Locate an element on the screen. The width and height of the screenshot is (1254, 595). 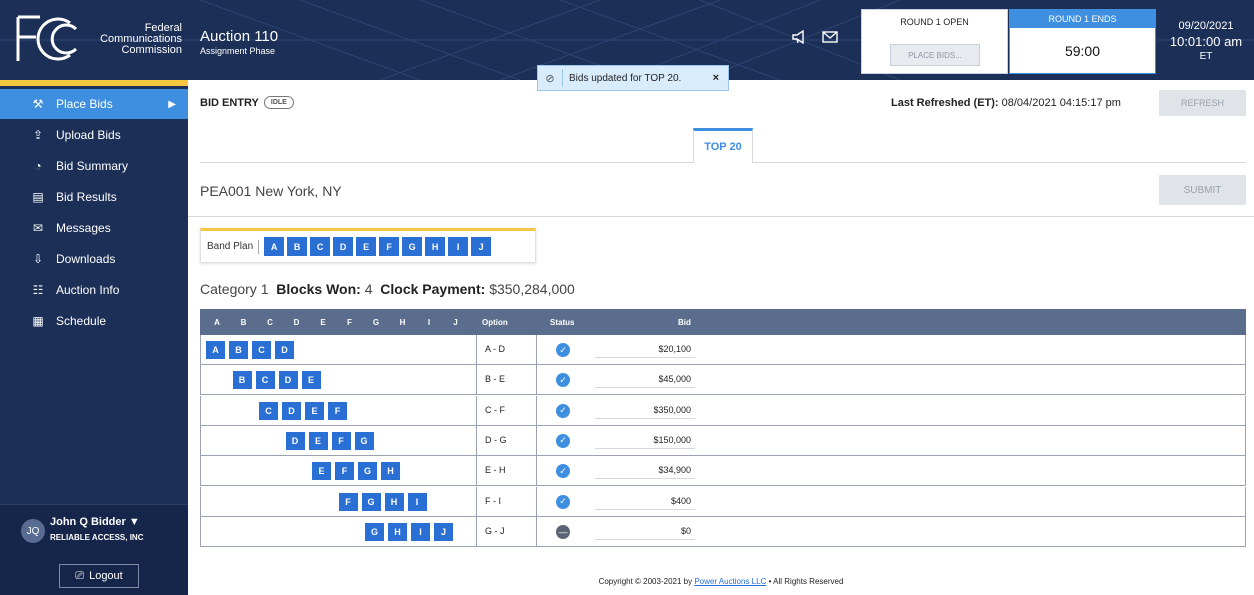
row-option: G - J is located at coordinates (507, 531).